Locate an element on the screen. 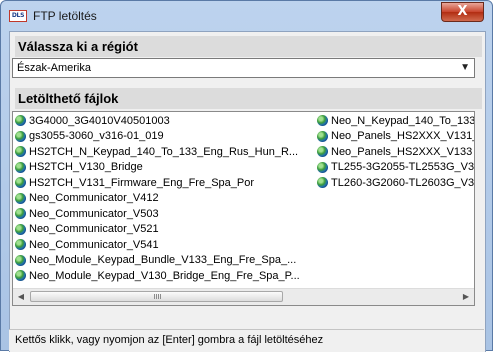 The width and height of the screenshot is (493, 352). list-item: TL255-3G2055-TL2553G_V30 is located at coordinates (396, 168).